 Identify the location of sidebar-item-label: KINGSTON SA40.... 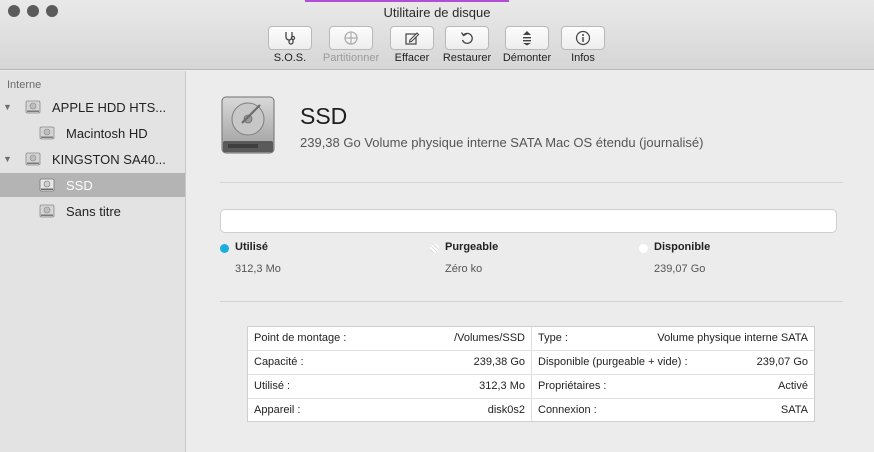
(109, 159).